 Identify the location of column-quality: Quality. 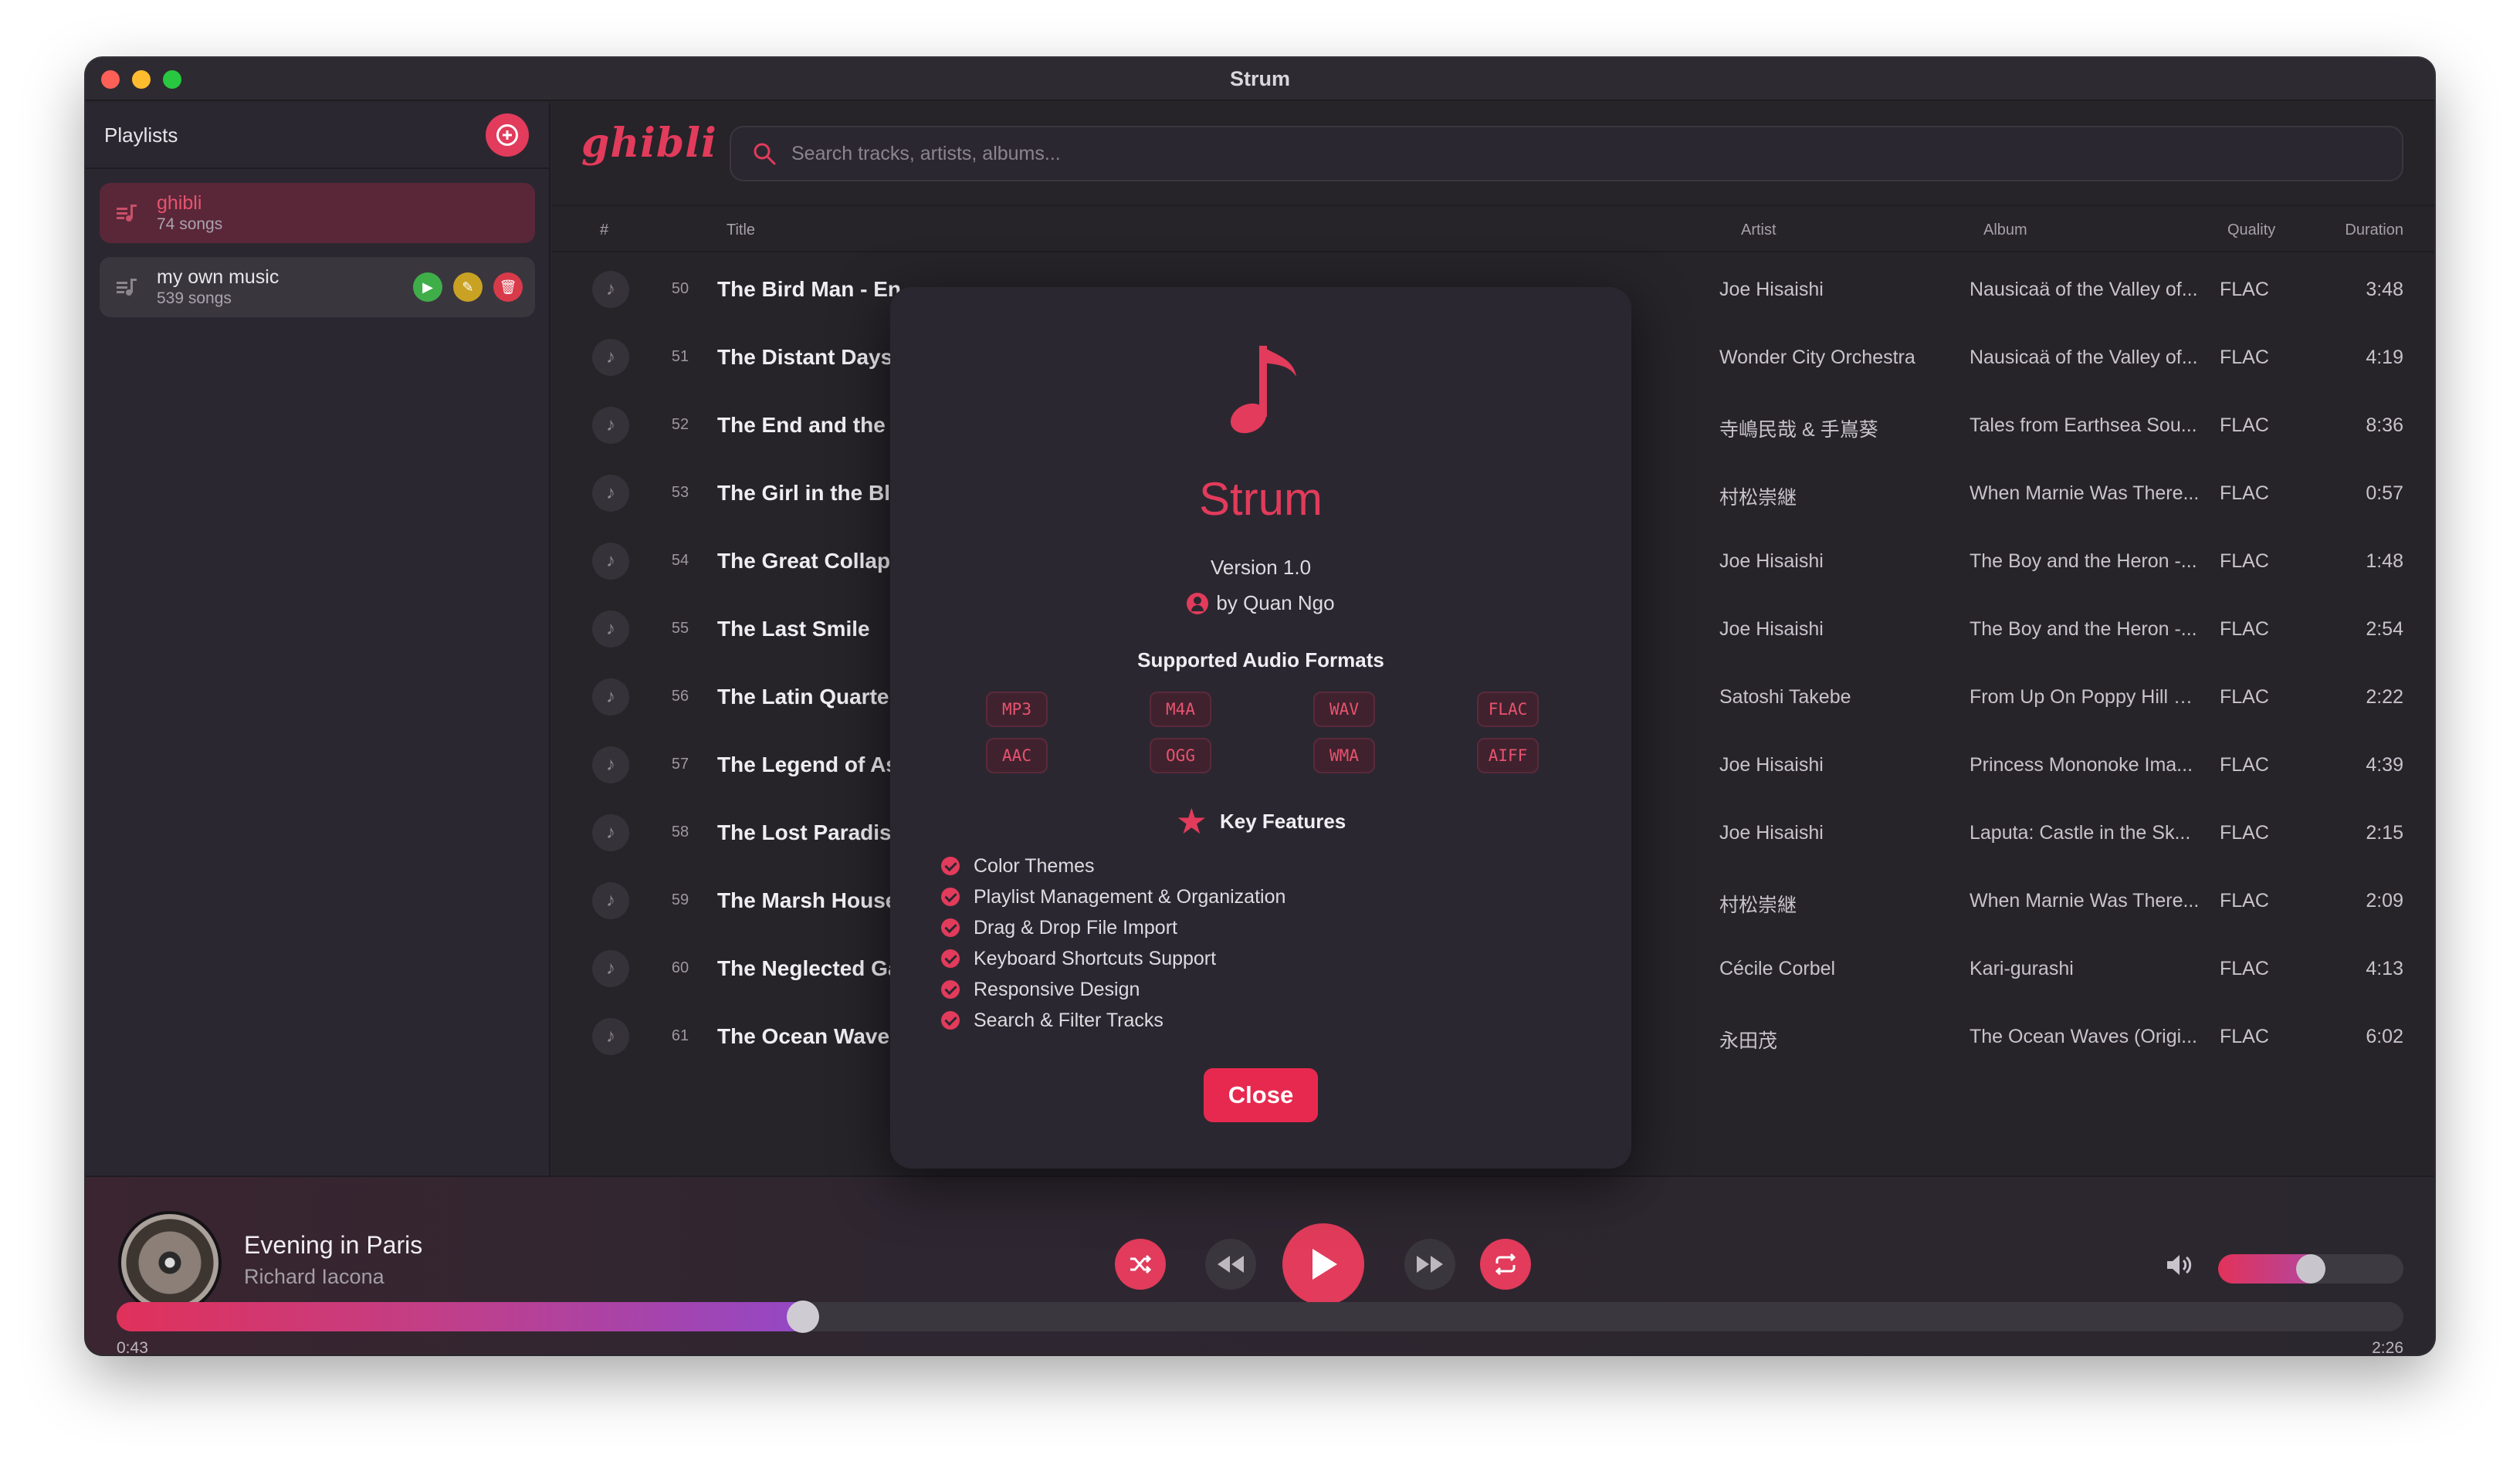
(2251, 230).